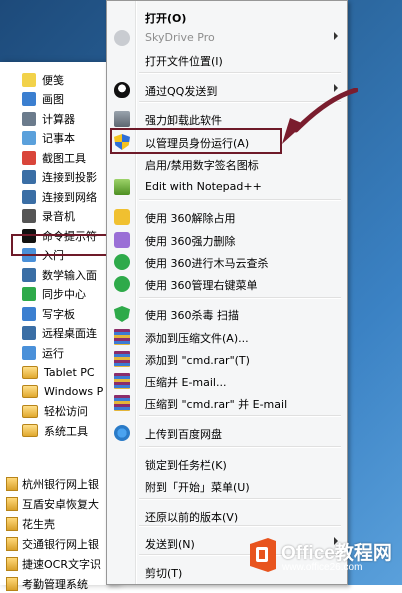 The image size is (402, 593). Describe the element at coordinates (216, 404) in the screenshot. I see `context-menu-item-label: 压缩到 "cmd.rar" 并 E-mail` at that location.